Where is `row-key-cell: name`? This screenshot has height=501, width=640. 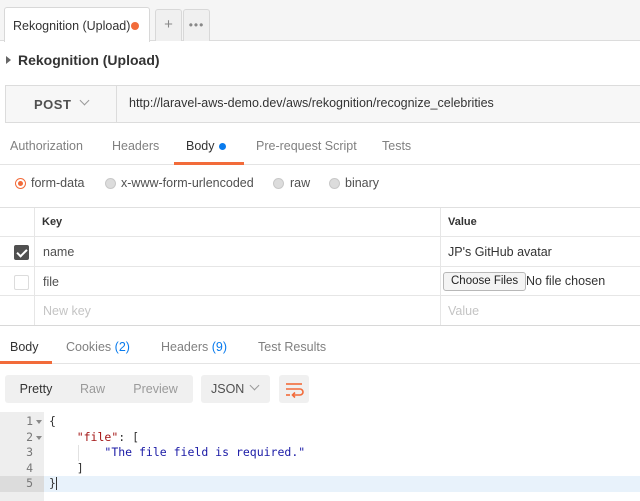 row-key-cell: name is located at coordinates (238, 251).